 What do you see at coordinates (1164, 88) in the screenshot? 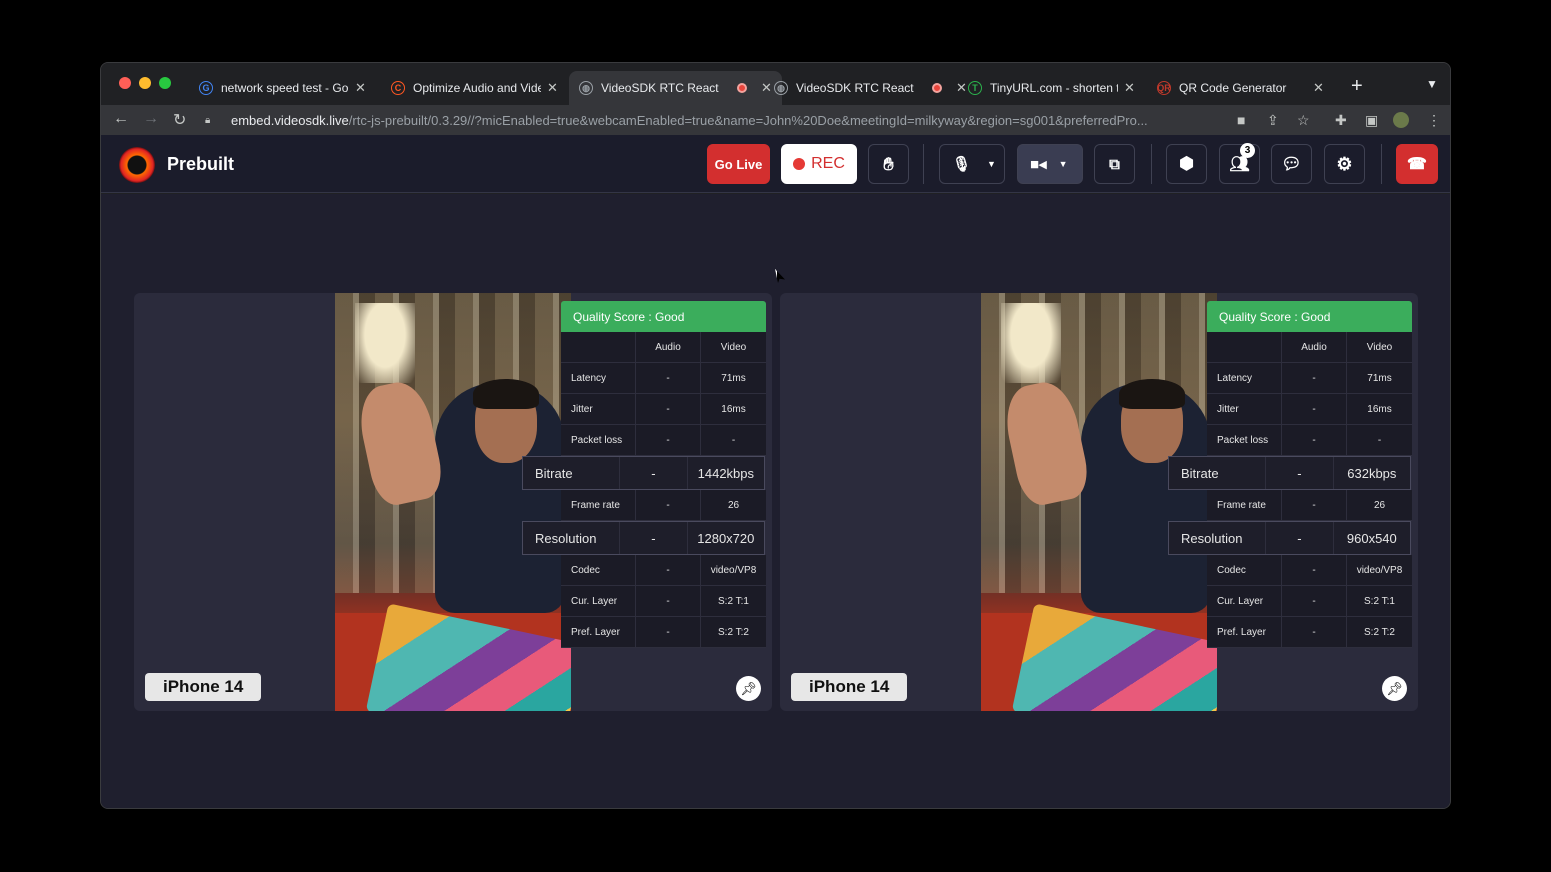
I see `tab-favicon-icon: QR` at bounding box center [1164, 88].